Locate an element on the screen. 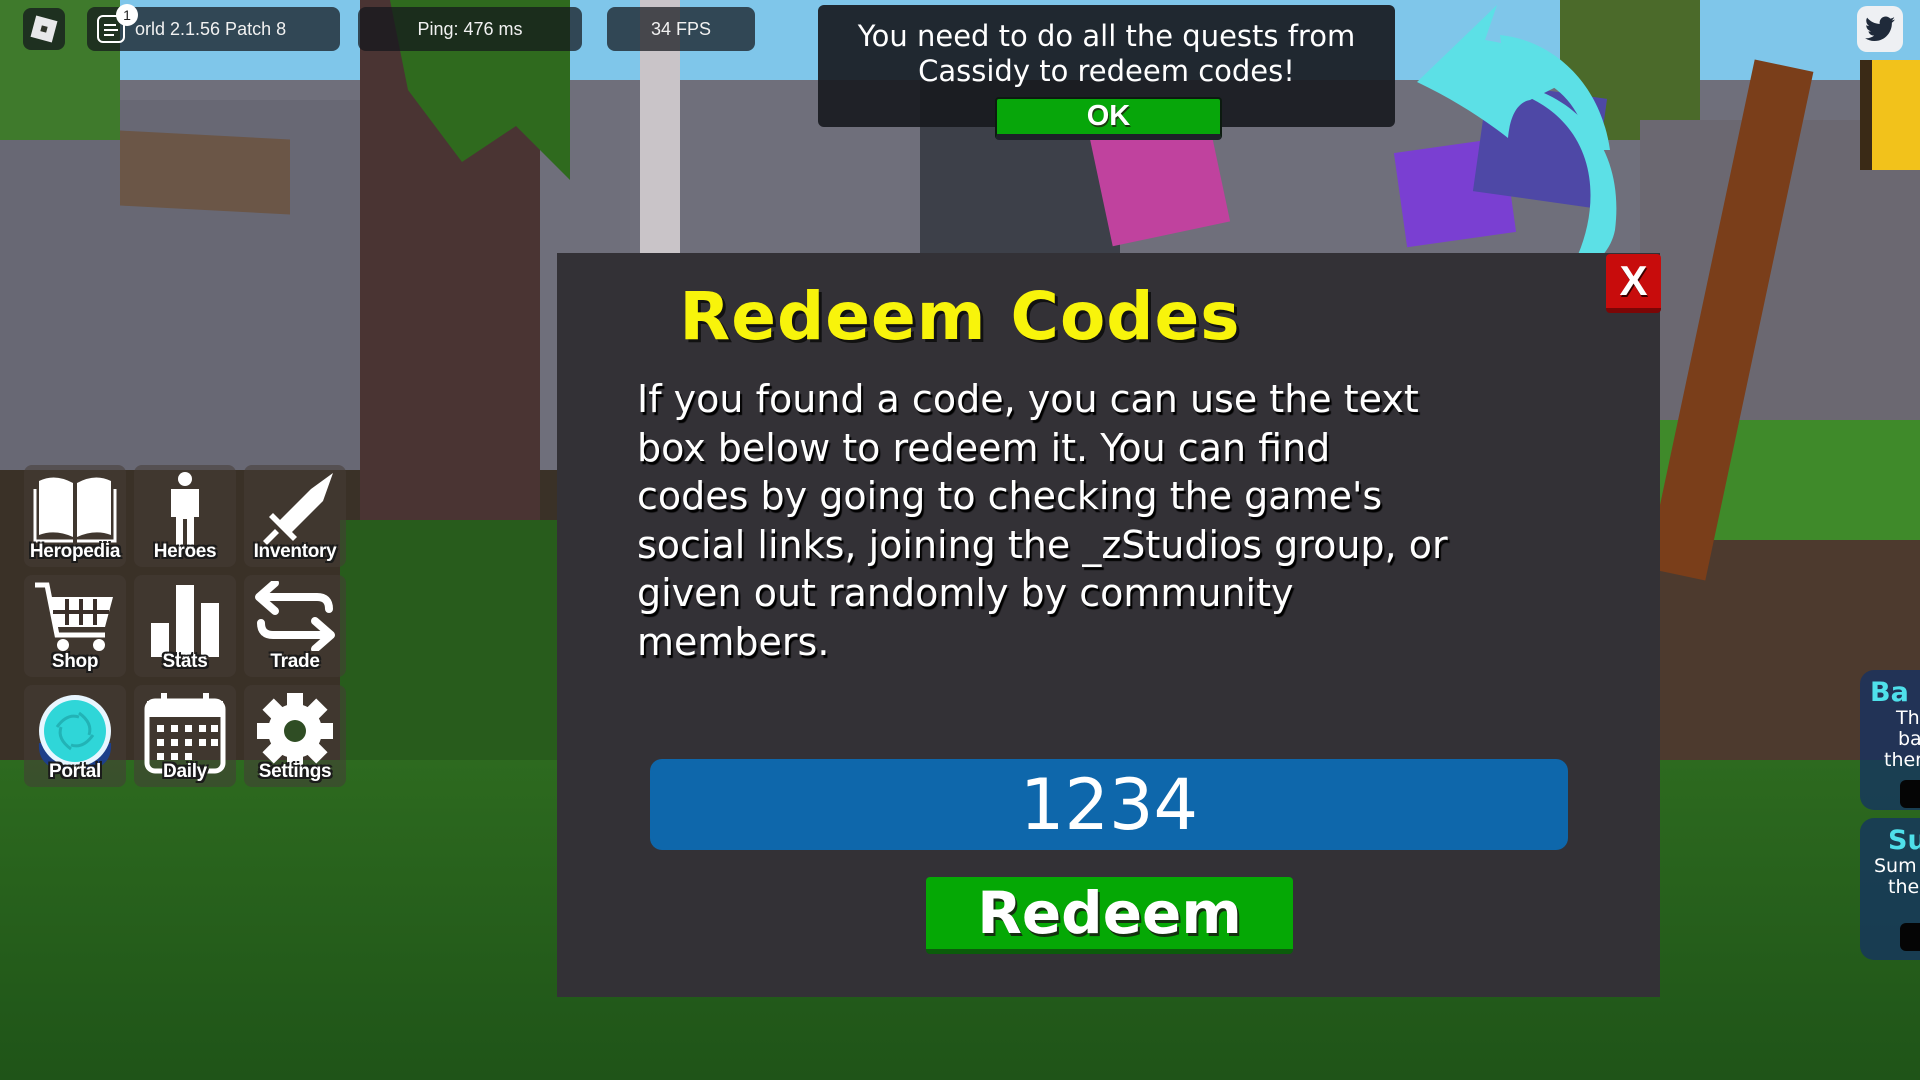 This screenshot has height=1080, width=1920. menu-label: Trade is located at coordinates (295, 661).